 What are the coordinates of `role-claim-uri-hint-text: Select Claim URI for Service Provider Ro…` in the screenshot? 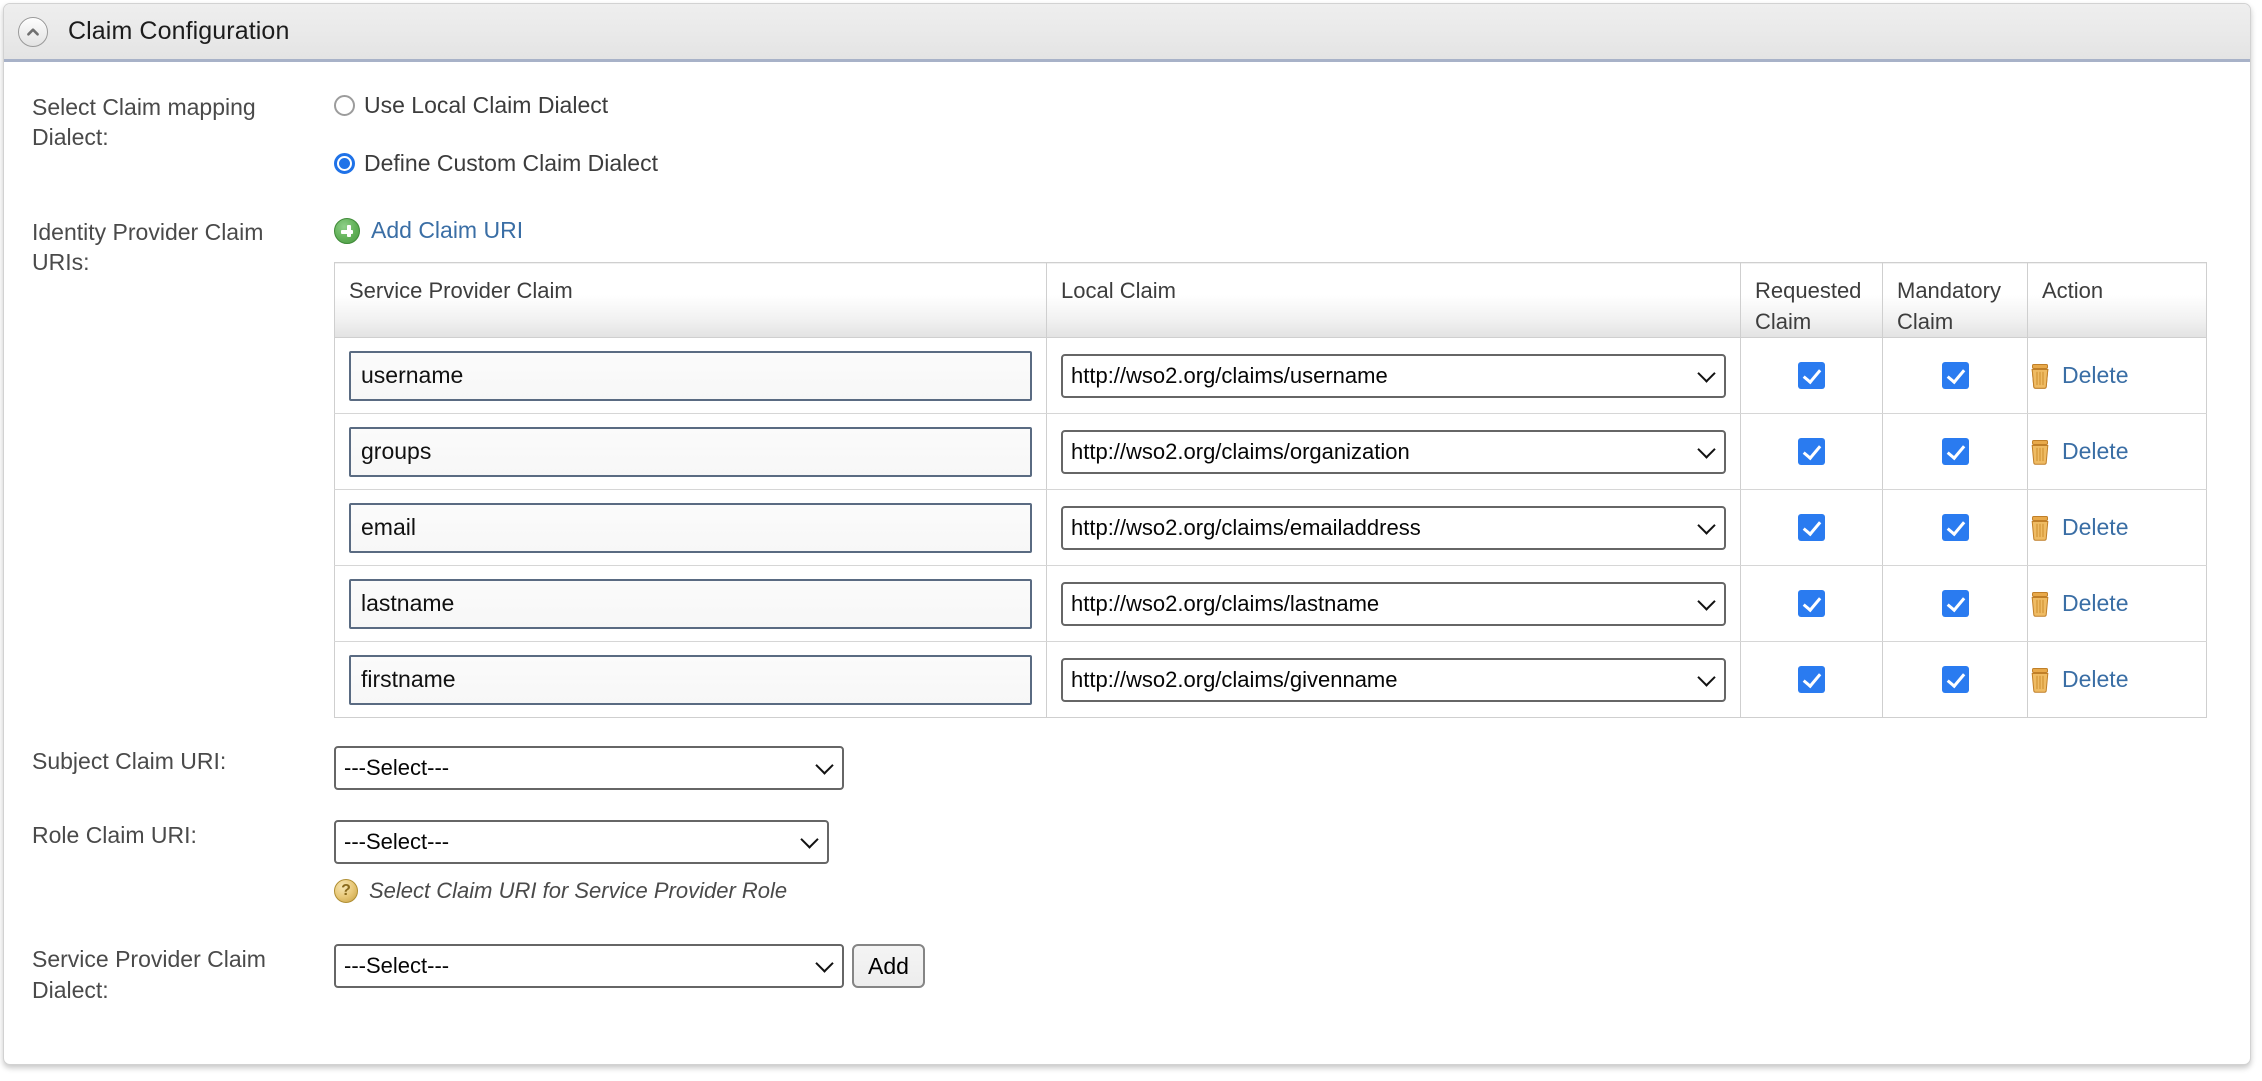 It's located at (578, 891).